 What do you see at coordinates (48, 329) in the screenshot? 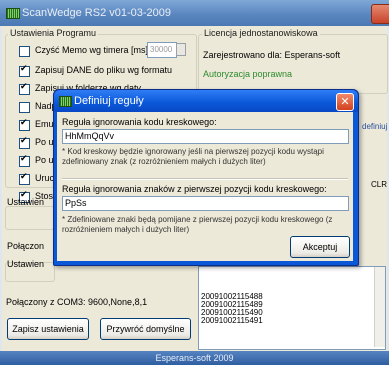
I see `save-settings-button: Zapisz ustawienia` at bounding box center [48, 329].